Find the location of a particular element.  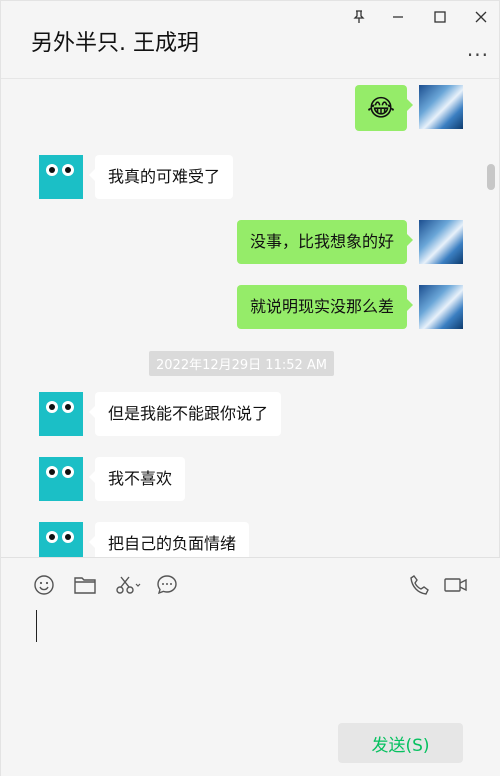

message-row: 我真的可难受了 is located at coordinates (136, 177).